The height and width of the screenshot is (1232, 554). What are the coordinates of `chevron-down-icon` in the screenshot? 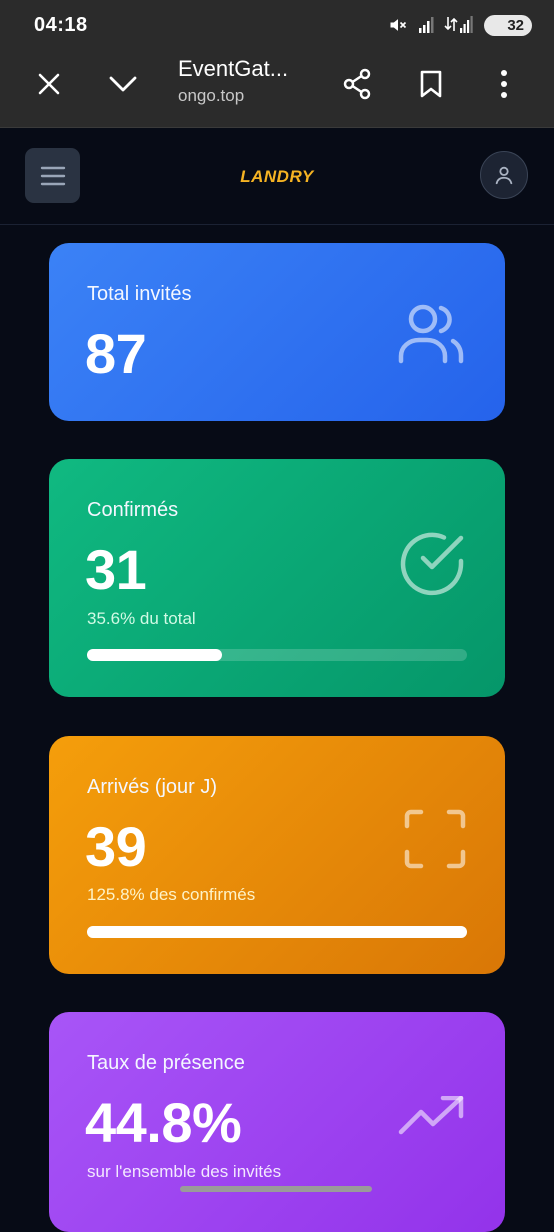 It's located at (123, 84).